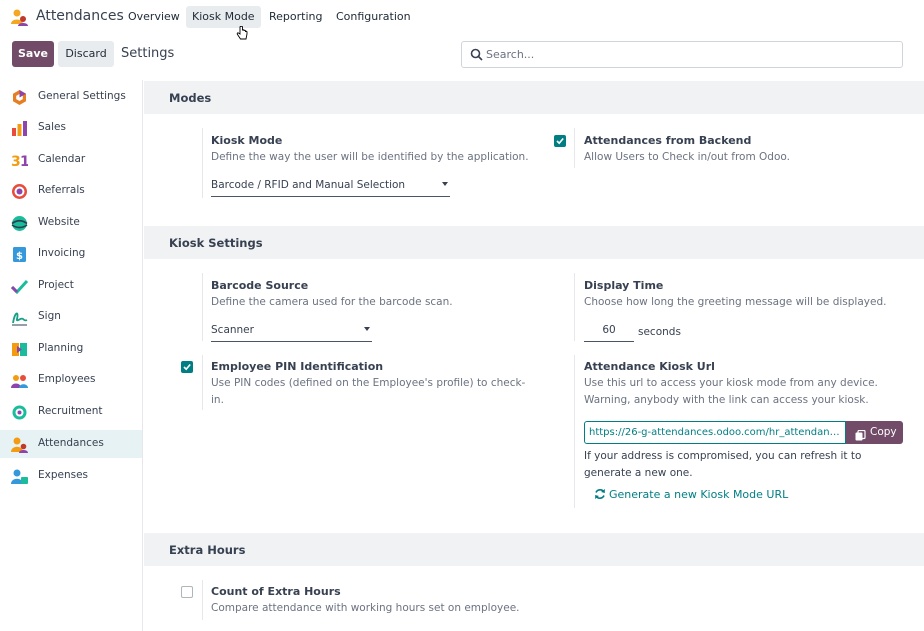 This screenshot has height=631, width=924. I want to click on attendances-icon, so click(19, 444).